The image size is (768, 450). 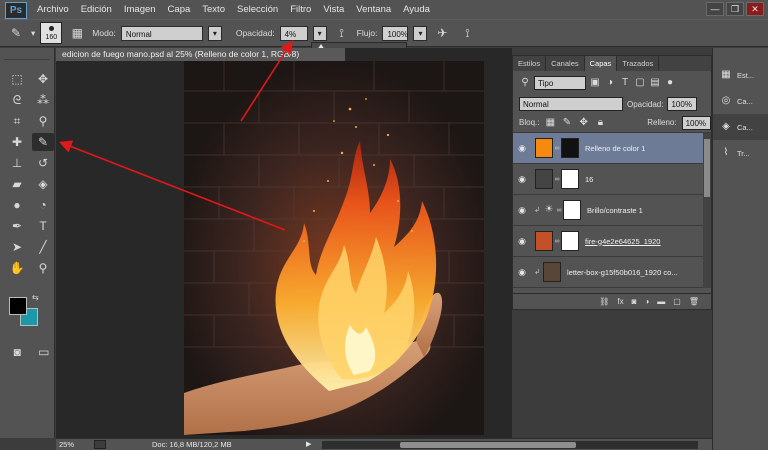 What do you see at coordinates (100, 444) in the screenshot?
I see `status-options-icon` at bounding box center [100, 444].